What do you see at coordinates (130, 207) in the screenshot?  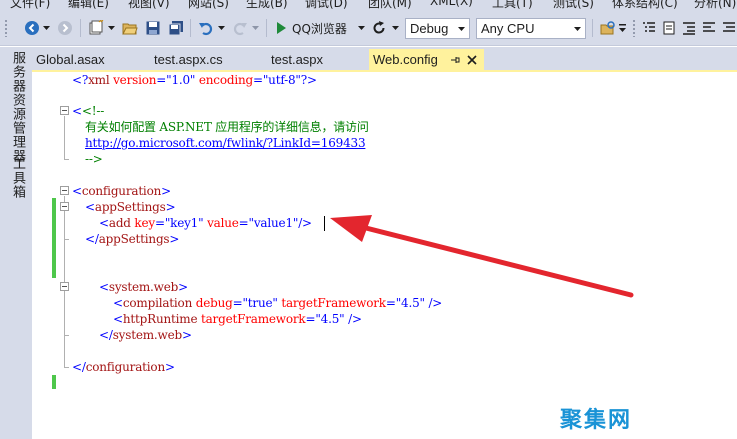 I see `code-line-appsettings-open: <appSettings>` at bounding box center [130, 207].